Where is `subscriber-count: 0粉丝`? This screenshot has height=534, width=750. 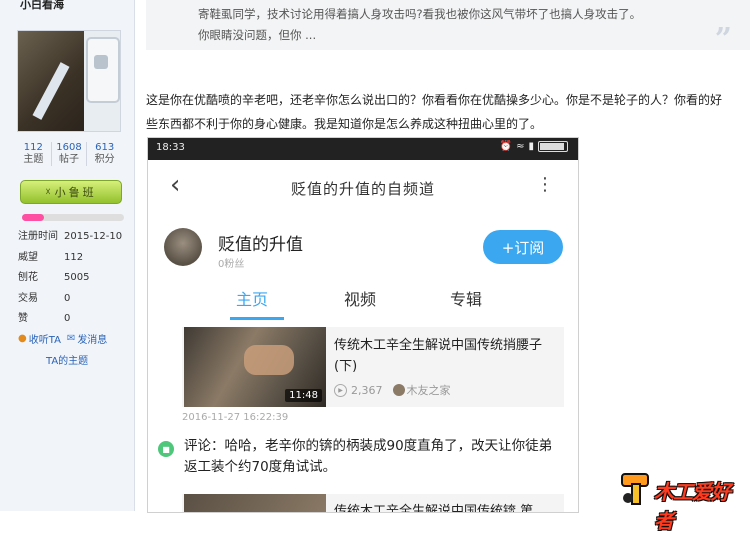 subscriber-count: 0粉丝 is located at coordinates (231, 264).